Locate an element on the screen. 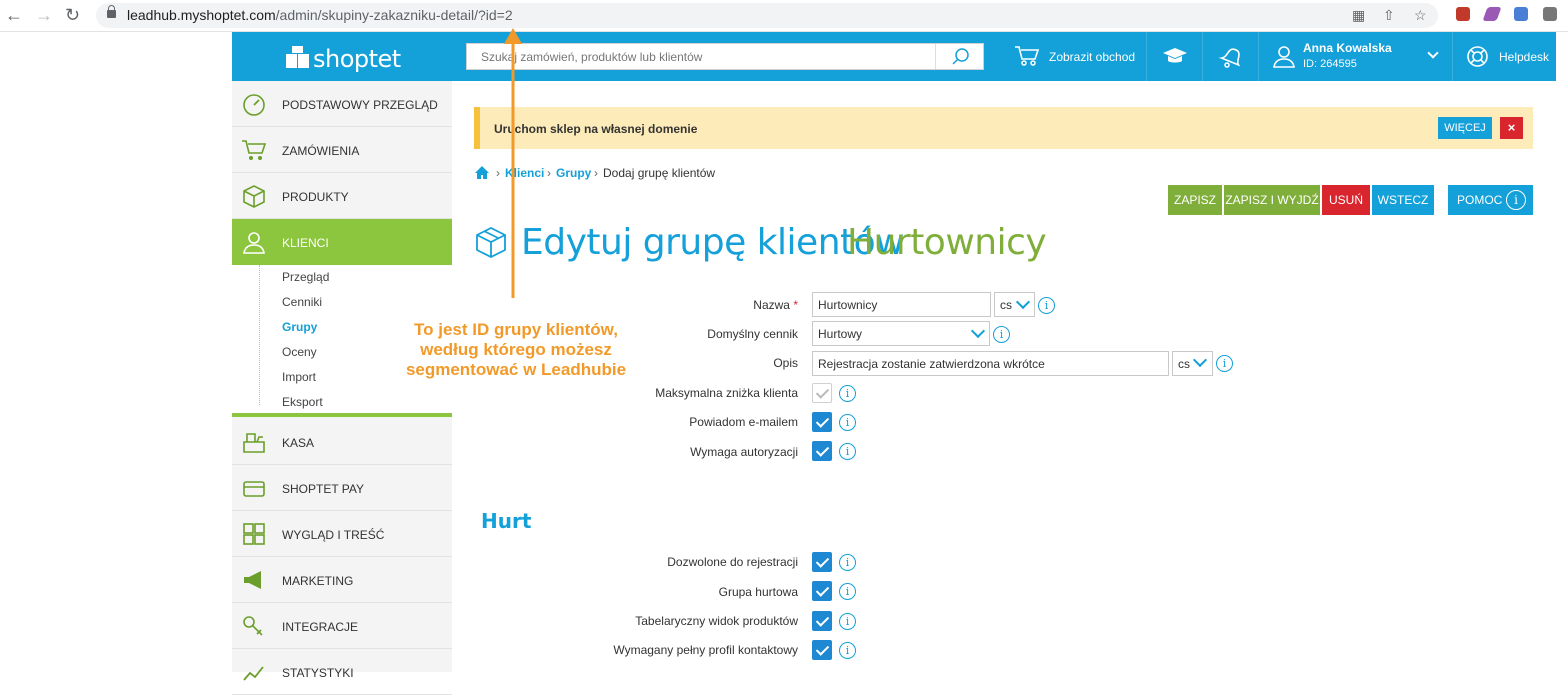  save-button: ZAPISZ is located at coordinates (1195, 200).